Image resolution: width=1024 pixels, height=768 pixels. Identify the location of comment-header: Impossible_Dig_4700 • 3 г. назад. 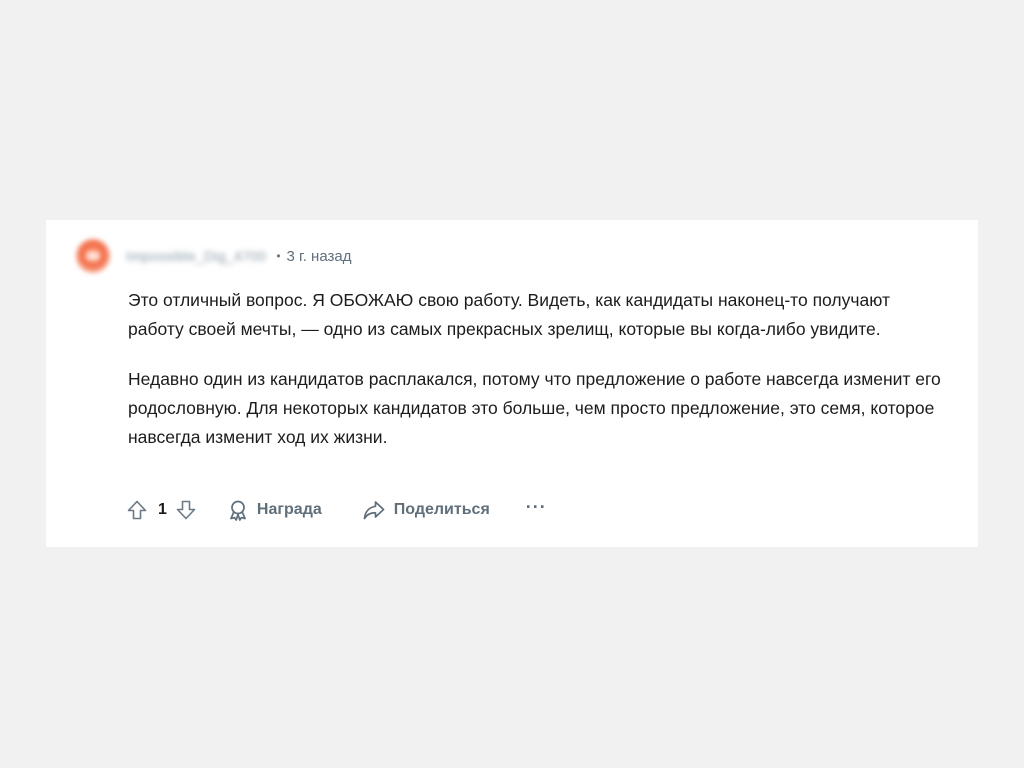
(213, 256).